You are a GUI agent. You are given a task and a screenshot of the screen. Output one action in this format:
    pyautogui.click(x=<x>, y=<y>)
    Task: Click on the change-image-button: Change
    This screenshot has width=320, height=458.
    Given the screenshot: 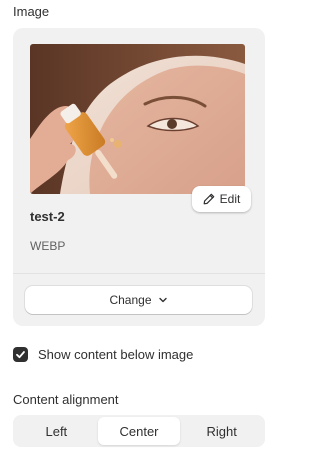 What is the action you would take?
    pyautogui.click(x=138, y=300)
    